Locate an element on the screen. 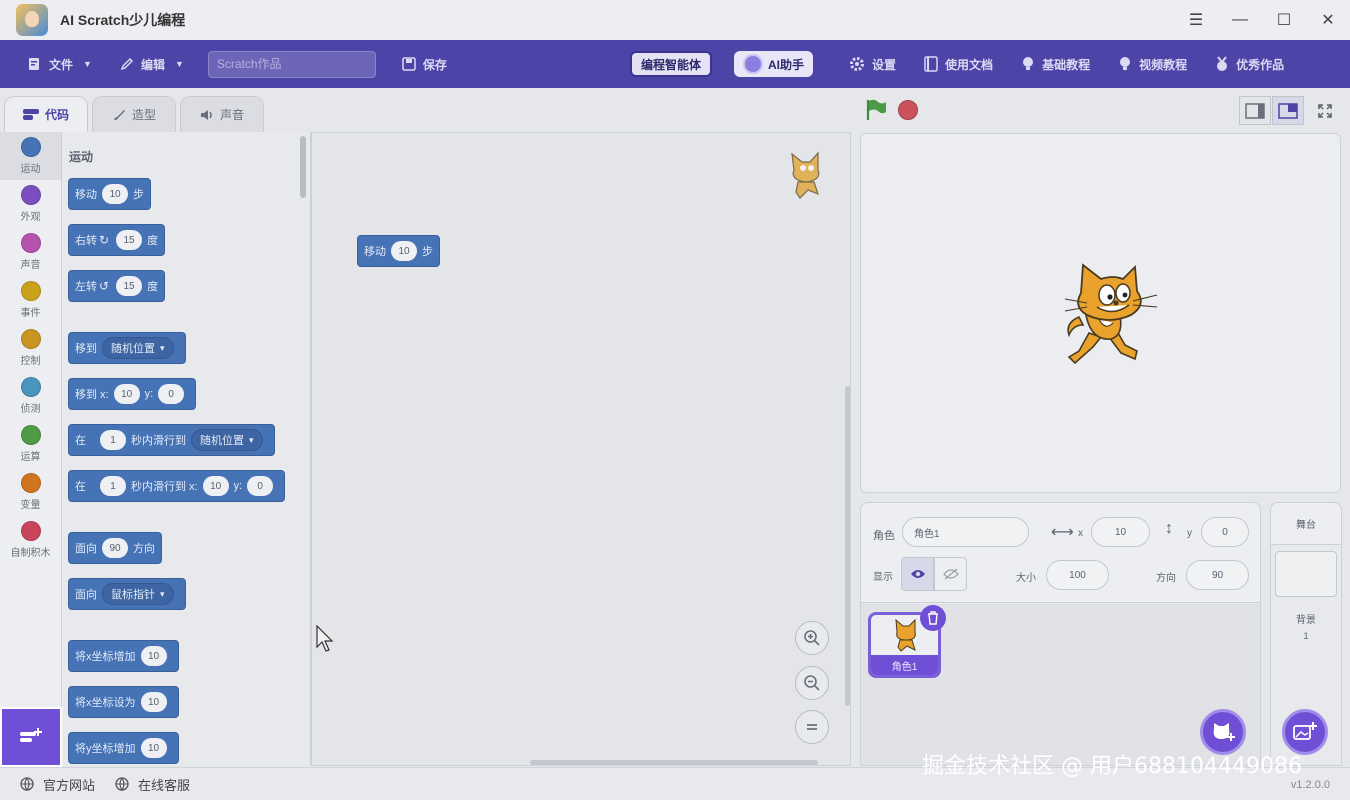 This screenshot has height=800, width=1350. basic-tutorial-menu: 基础教程 is located at coordinates (1055, 64).